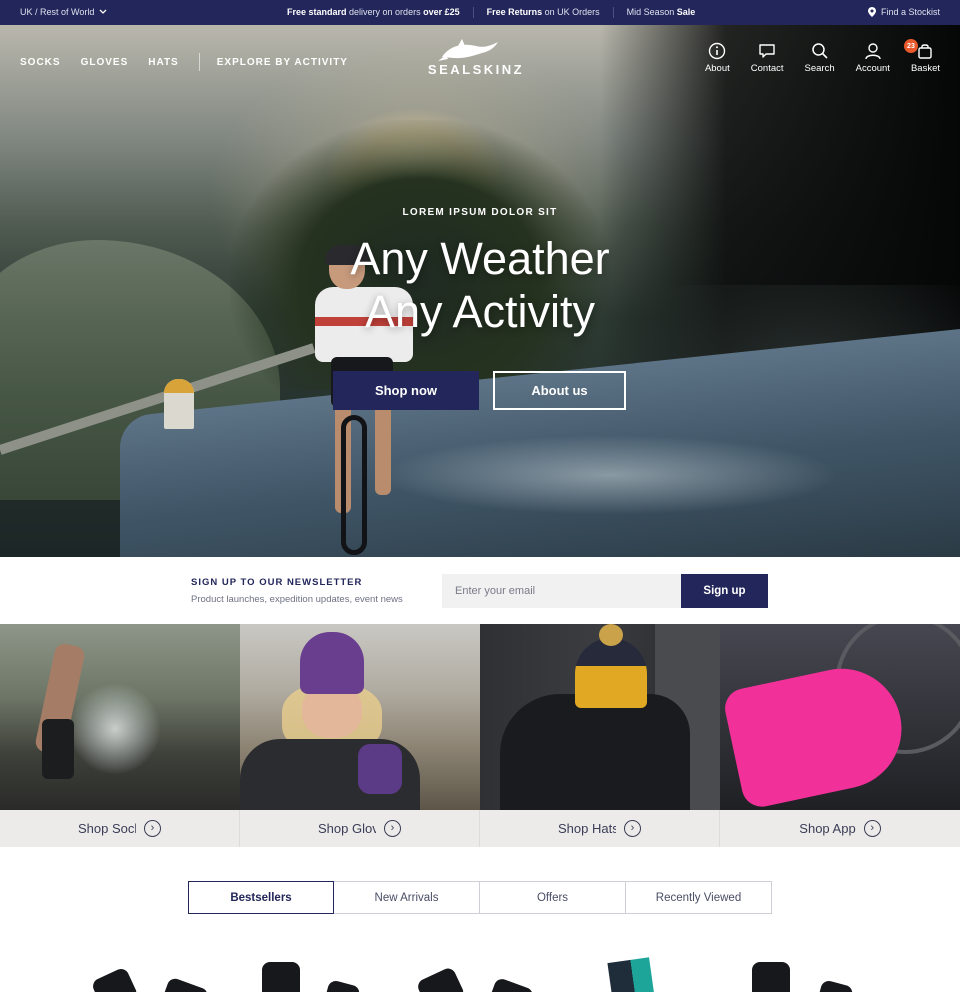 The width and height of the screenshot is (960, 992). Describe the element at coordinates (277, 582) in the screenshot. I see `newsletter-title: SIGN UP TO OUR NEWSLETTER` at that location.